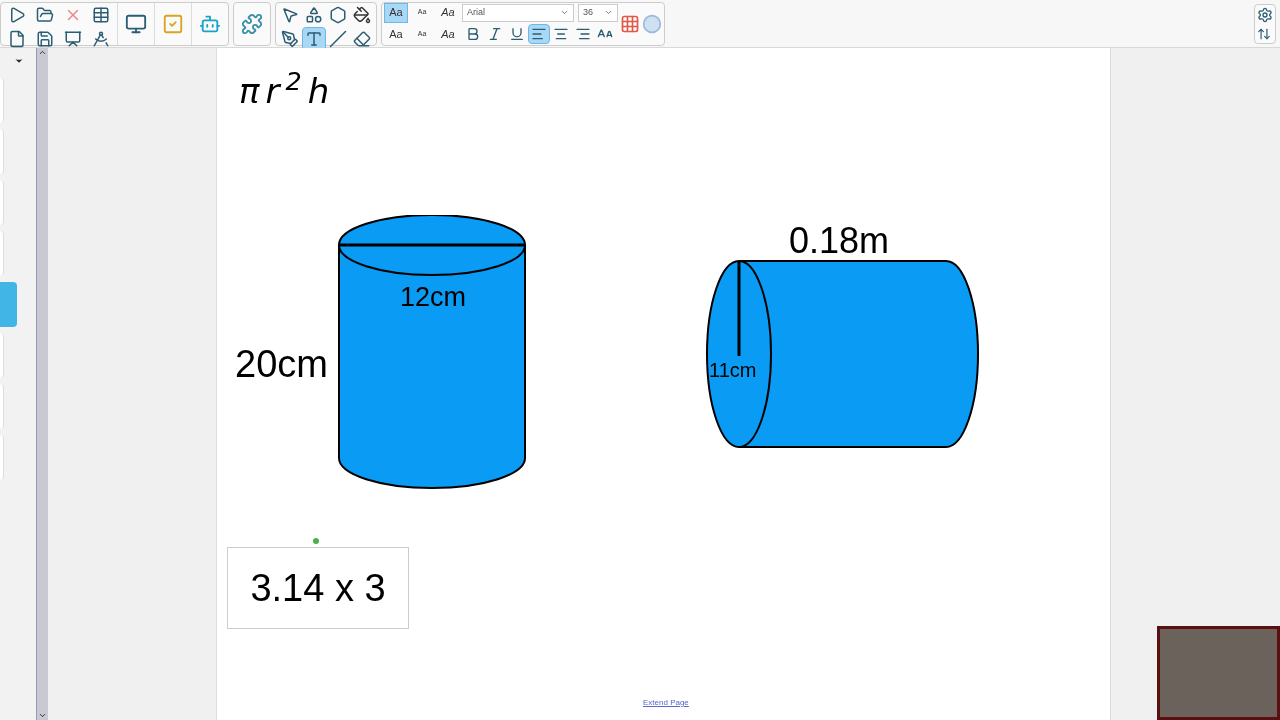 This screenshot has width=1280, height=720. I want to click on color-grid-icon, so click(630, 23).